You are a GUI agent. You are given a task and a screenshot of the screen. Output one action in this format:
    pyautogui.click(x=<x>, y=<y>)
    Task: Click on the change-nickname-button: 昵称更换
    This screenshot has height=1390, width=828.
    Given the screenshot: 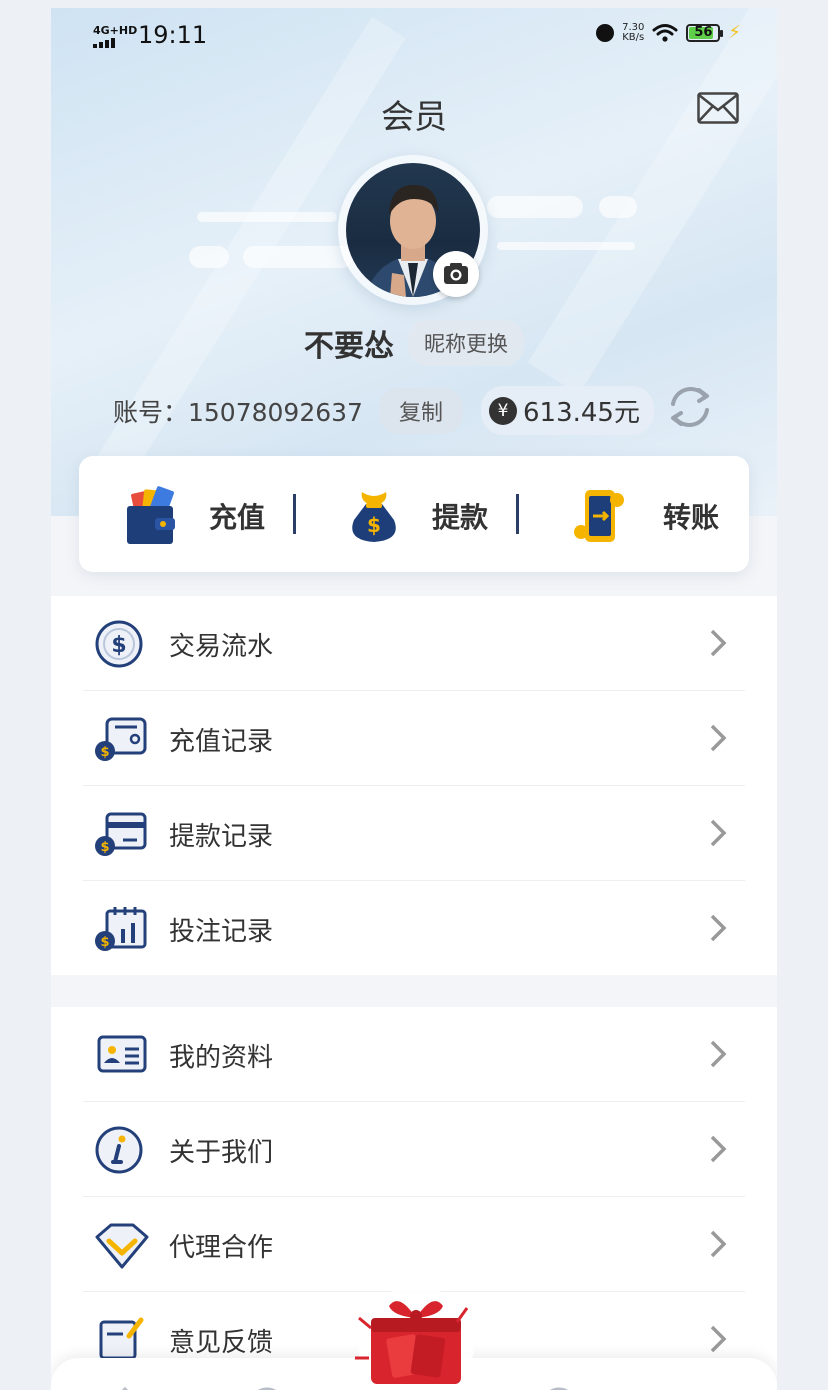 What is the action you would take?
    pyautogui.click(x=466, y=343)
    